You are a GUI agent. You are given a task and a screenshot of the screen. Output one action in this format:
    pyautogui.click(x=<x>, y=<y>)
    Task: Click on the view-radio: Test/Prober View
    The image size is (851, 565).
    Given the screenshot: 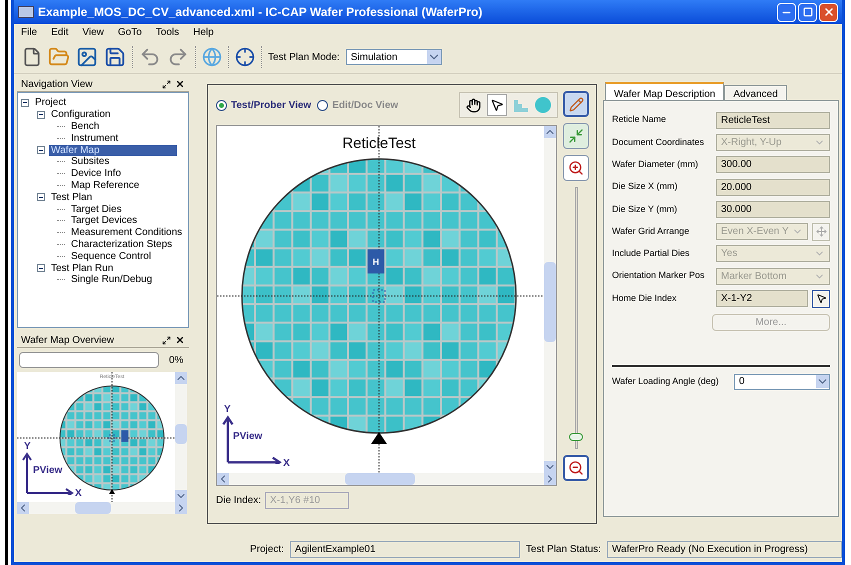 What is the action you would take?
    pyautogui.click(x=264, y=105)
    